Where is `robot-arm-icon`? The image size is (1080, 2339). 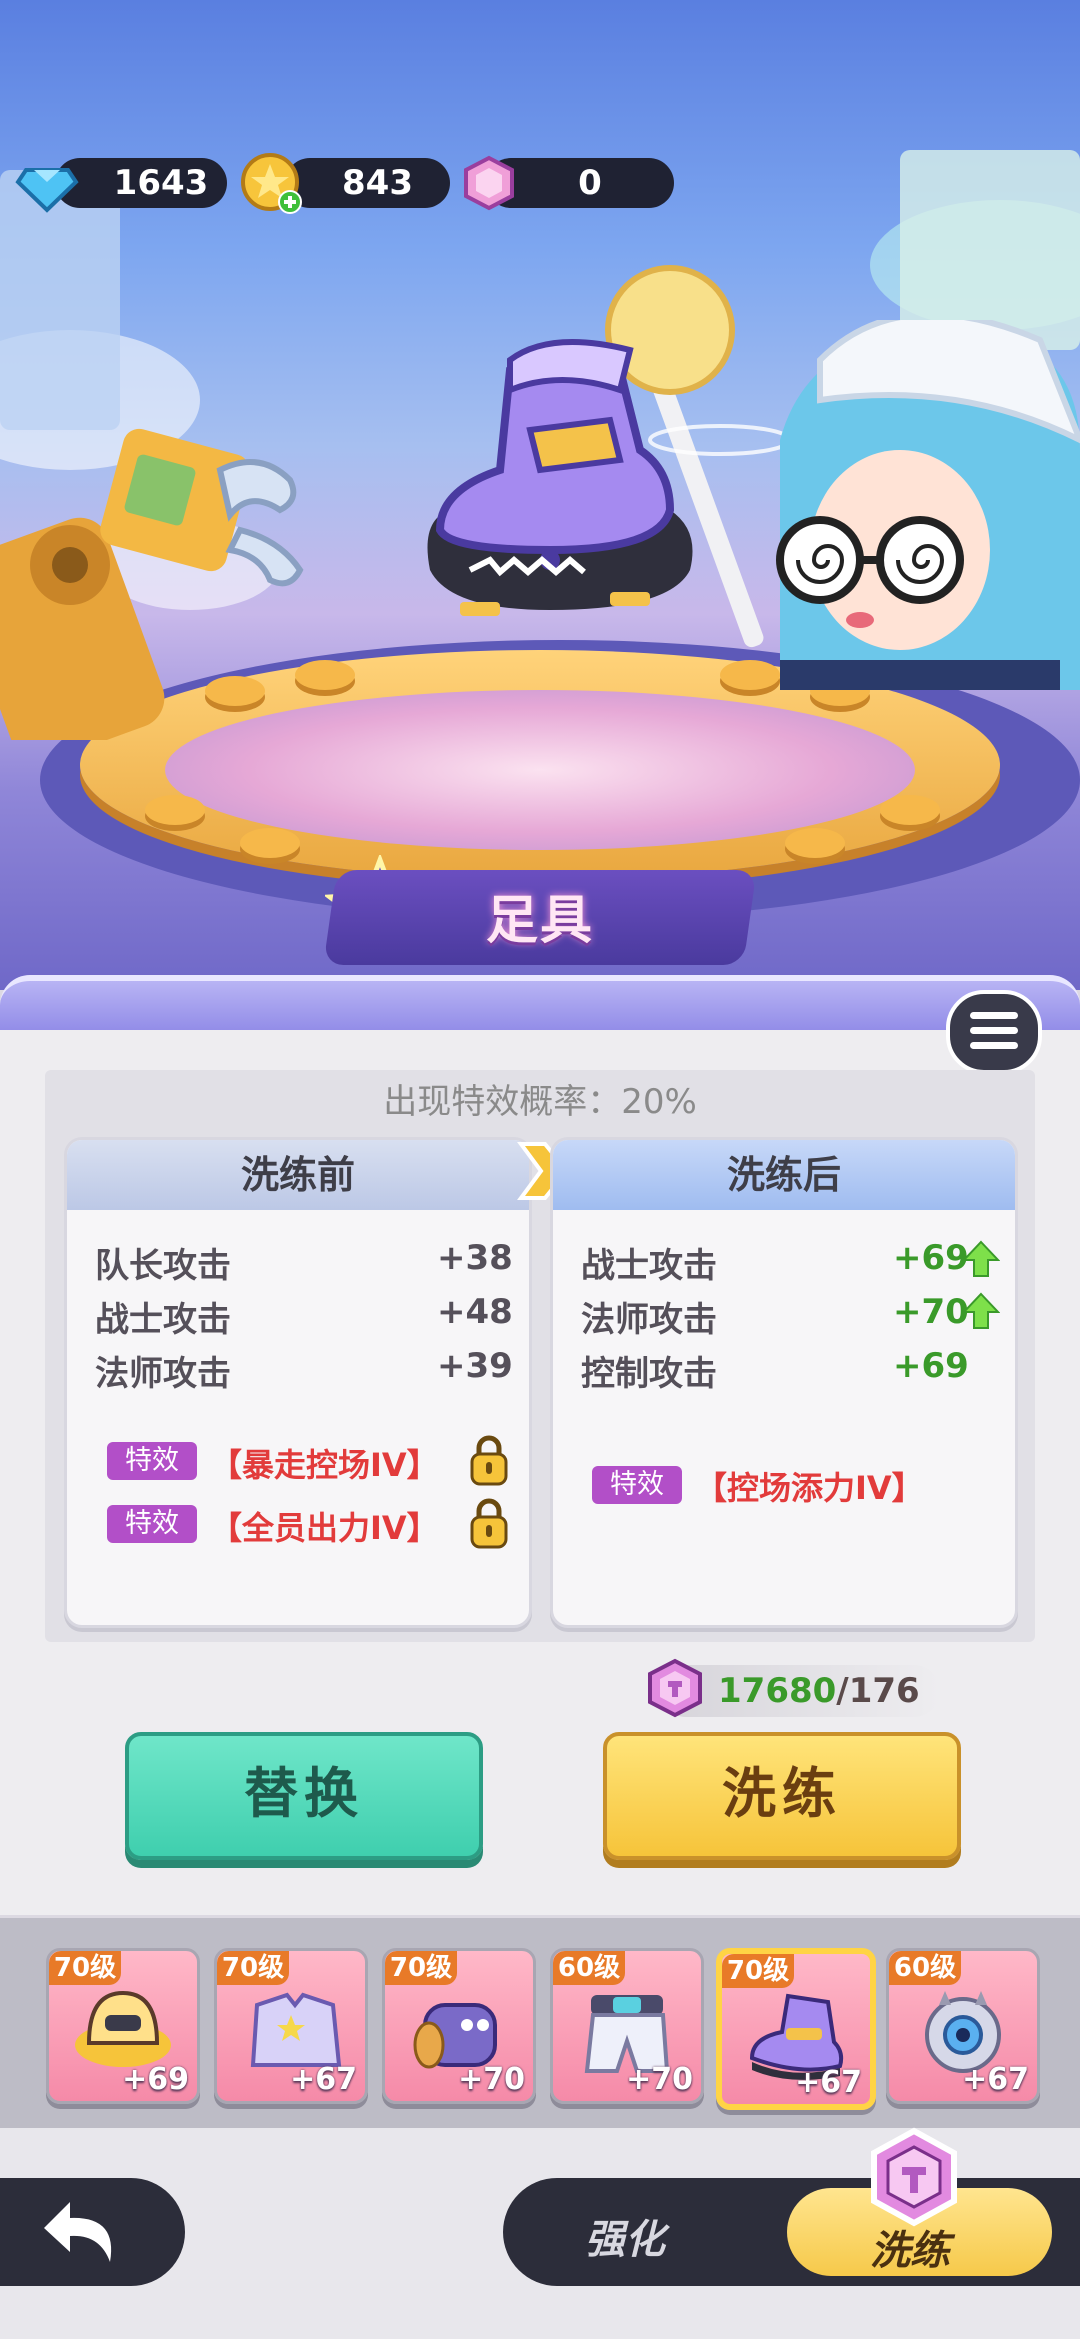
robot-arm-icon is located at coordinates (152, 584).